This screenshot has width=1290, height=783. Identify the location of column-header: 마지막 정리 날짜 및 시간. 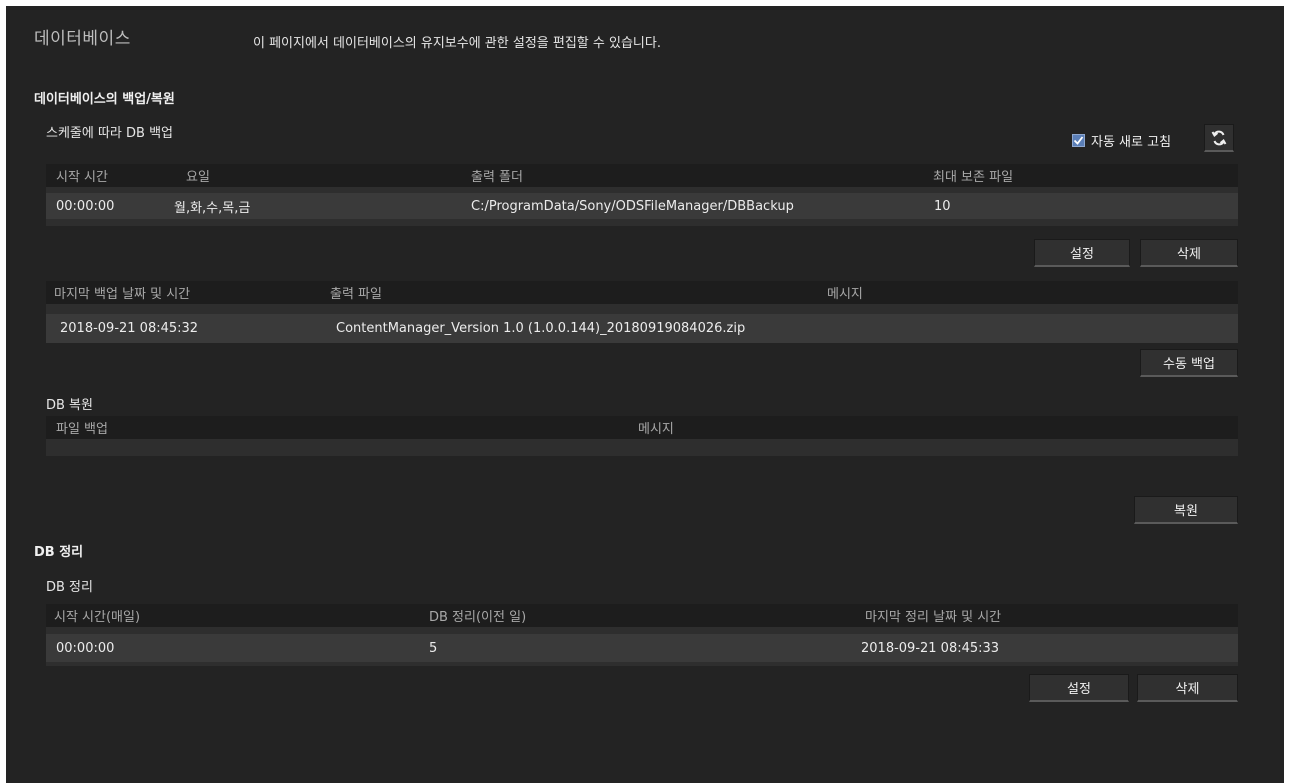
(933, 615).